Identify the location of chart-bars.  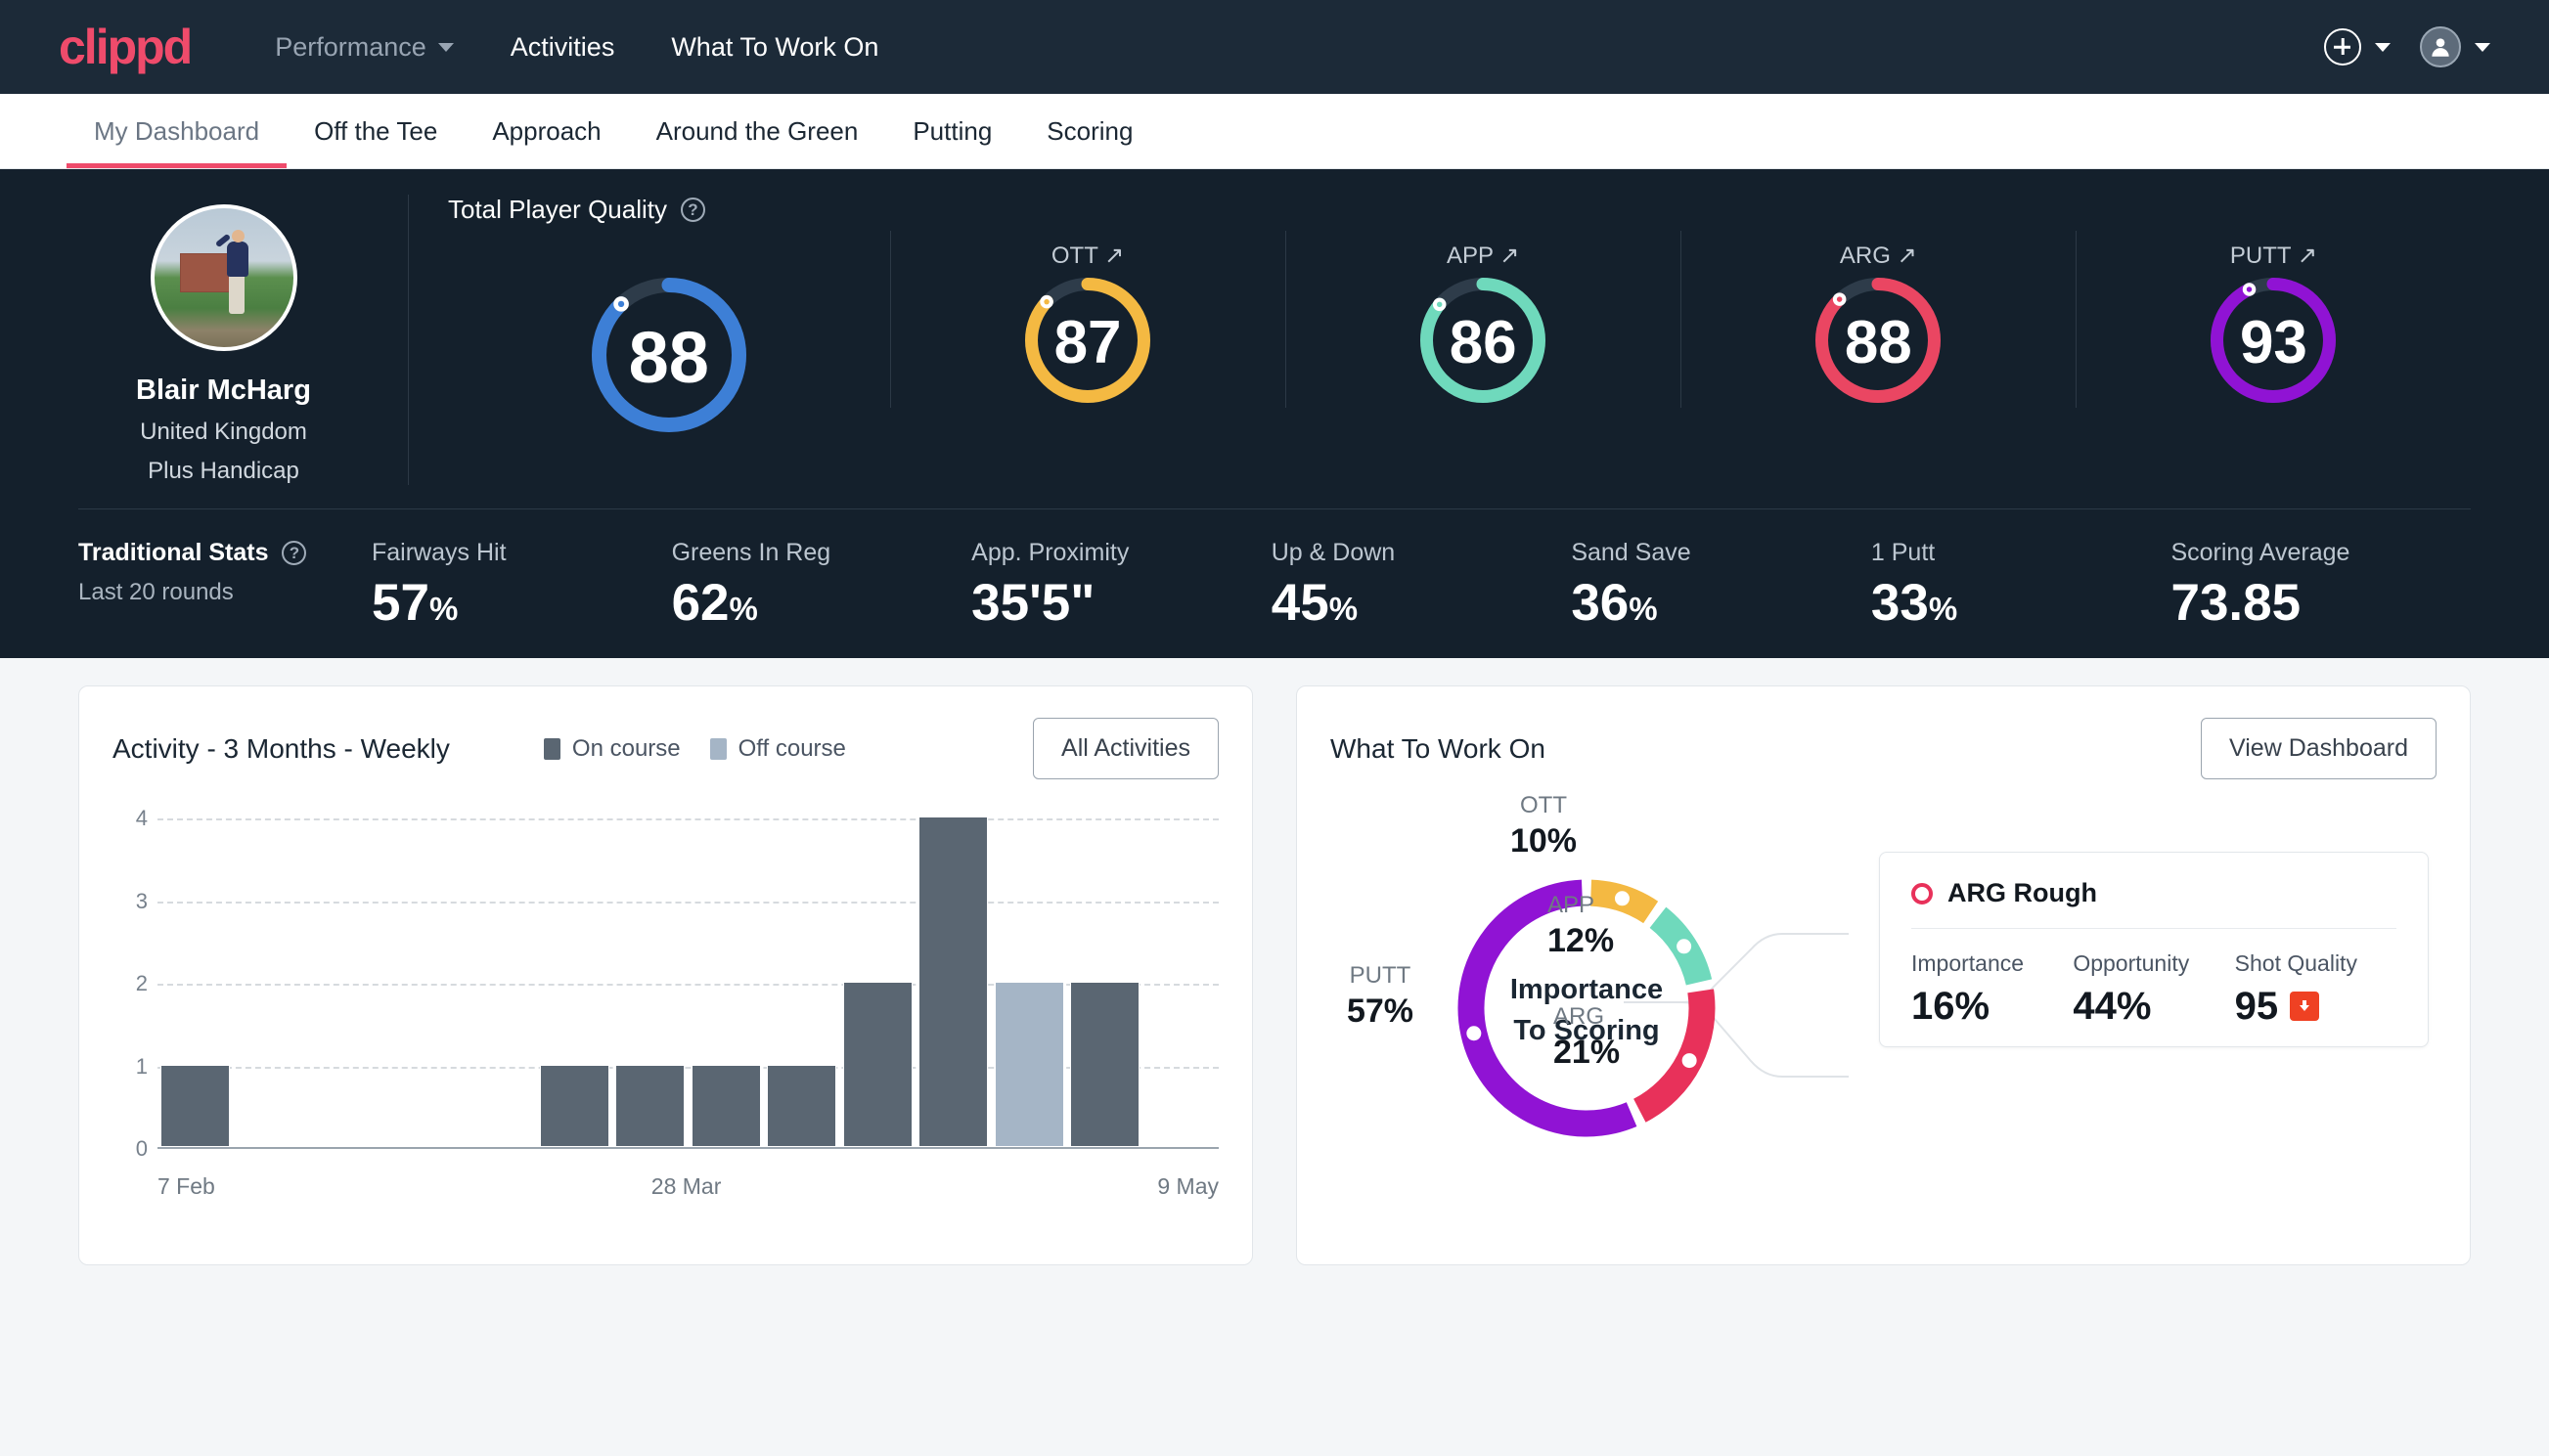
(689, 981).